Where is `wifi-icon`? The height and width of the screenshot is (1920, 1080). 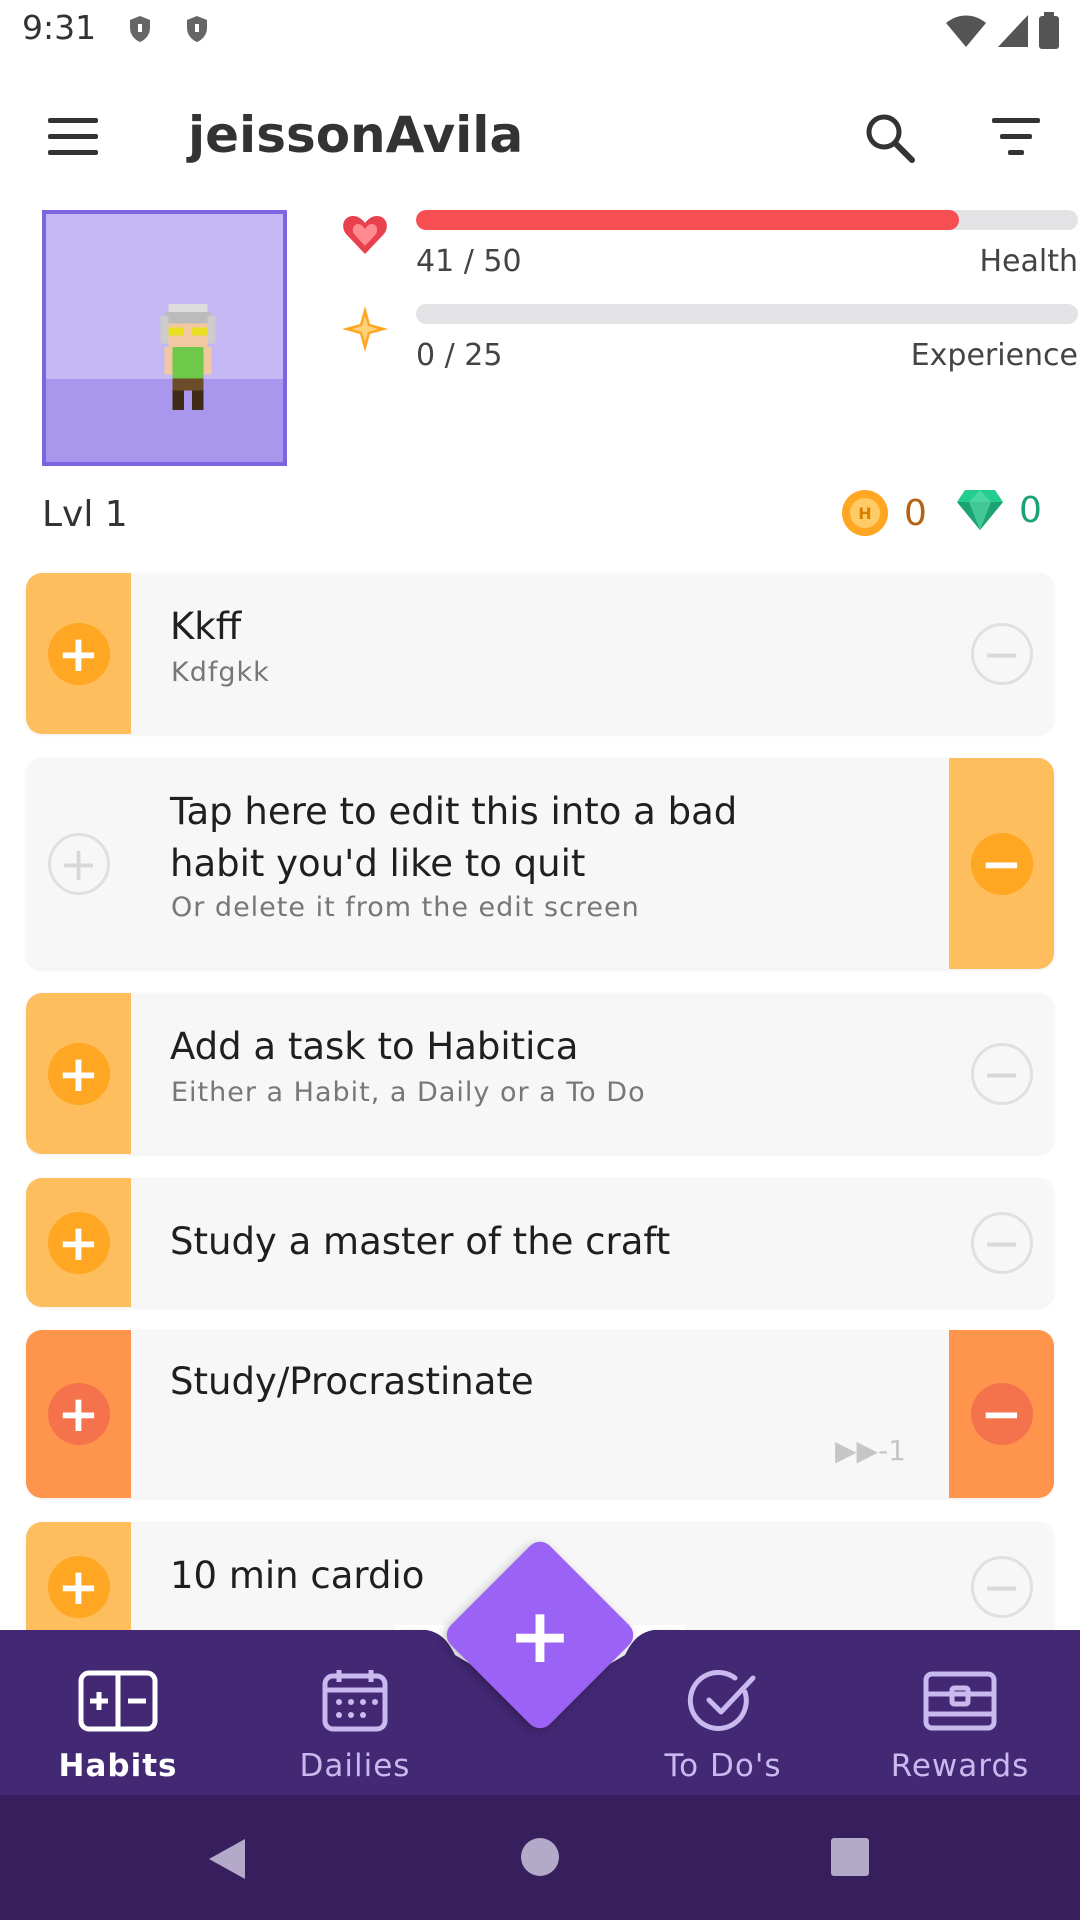
wifi-icon is located at coordinates (966, 31).